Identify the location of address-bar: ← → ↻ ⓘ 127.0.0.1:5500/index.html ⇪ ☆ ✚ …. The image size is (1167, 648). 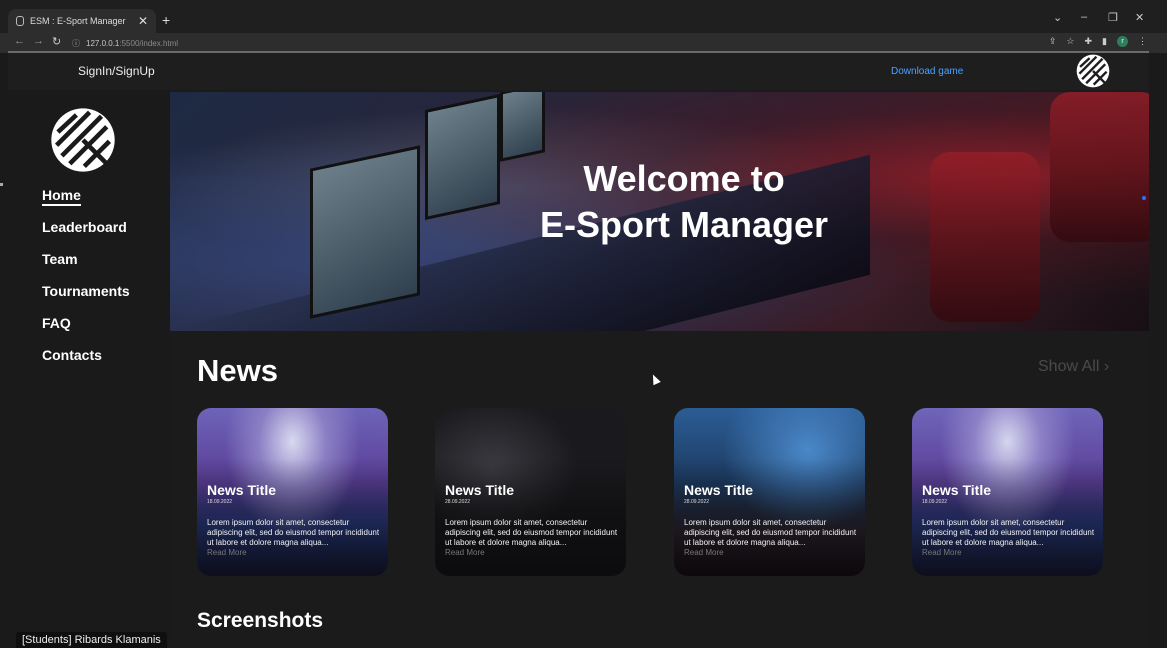
(583, 43).